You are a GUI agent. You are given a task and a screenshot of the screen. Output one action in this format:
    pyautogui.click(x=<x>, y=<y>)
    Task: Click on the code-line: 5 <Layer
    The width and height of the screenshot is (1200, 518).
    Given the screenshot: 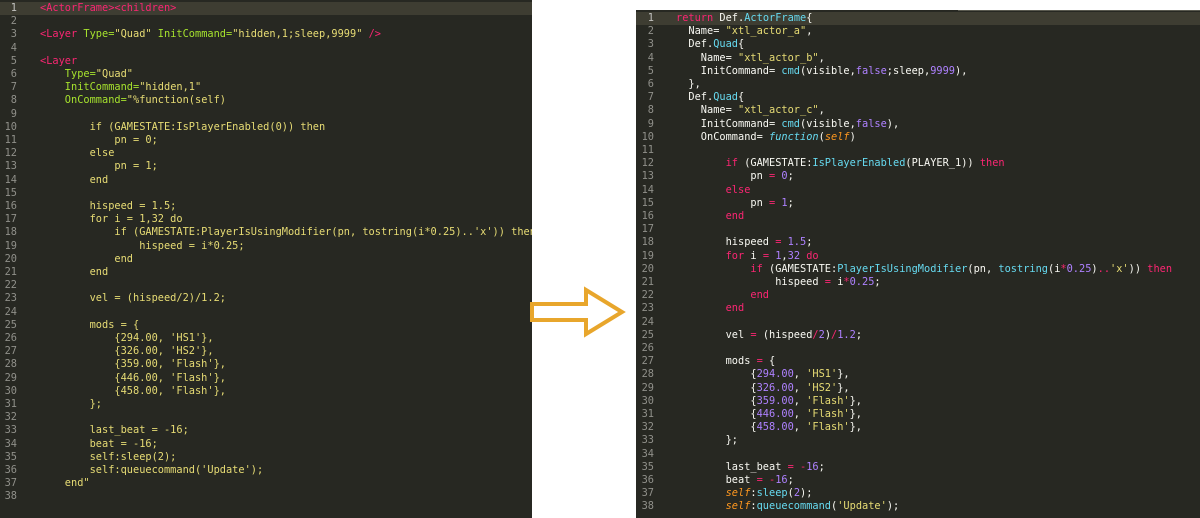 What is the action you would take?
    pyautogui.click(x=266, y=61)
    